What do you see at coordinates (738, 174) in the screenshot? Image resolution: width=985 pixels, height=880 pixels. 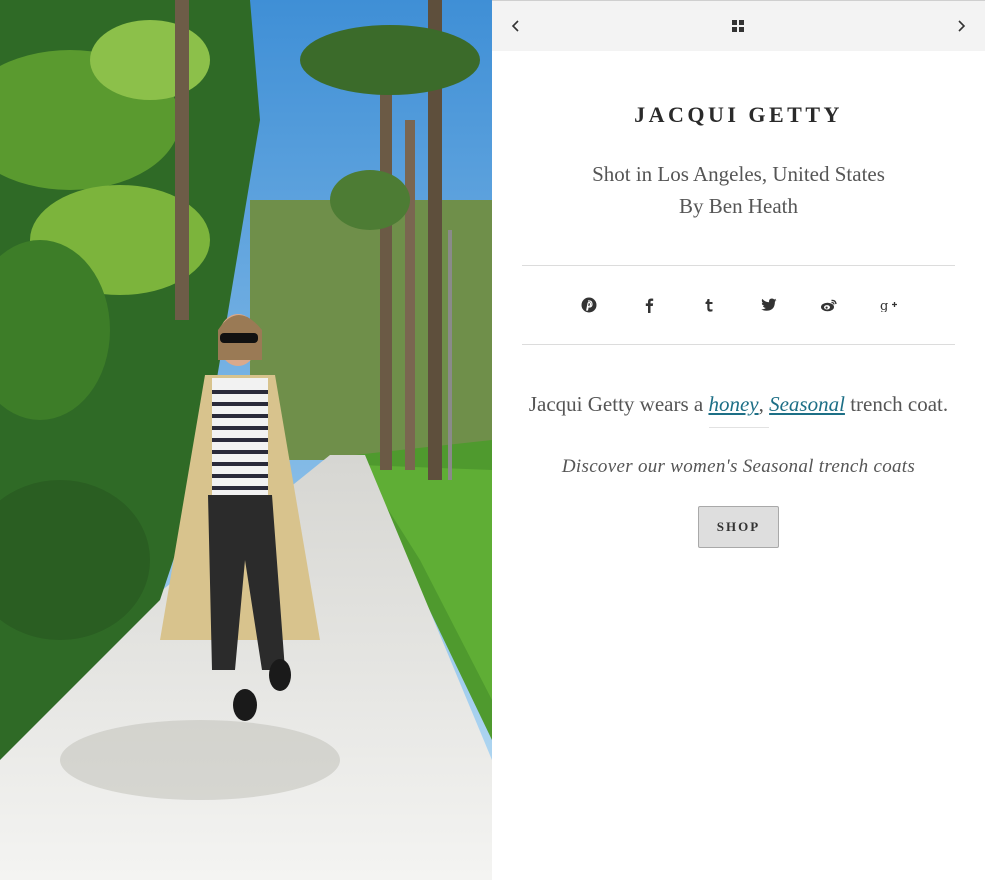 I see `location-text: Shot in Los Angeles, United States` at bounding box center [738, 174].